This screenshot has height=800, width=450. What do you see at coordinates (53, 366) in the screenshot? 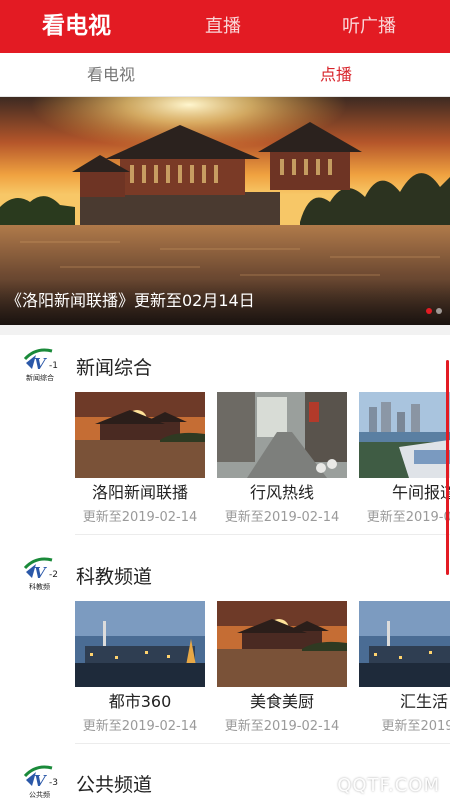
I see `svg-text: -1` at bounding box center [53, 366].